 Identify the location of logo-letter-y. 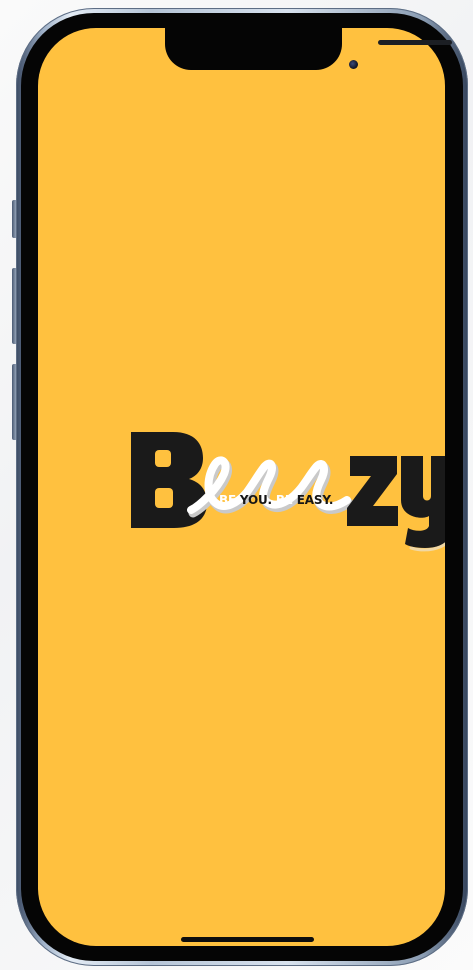
(423, 504).